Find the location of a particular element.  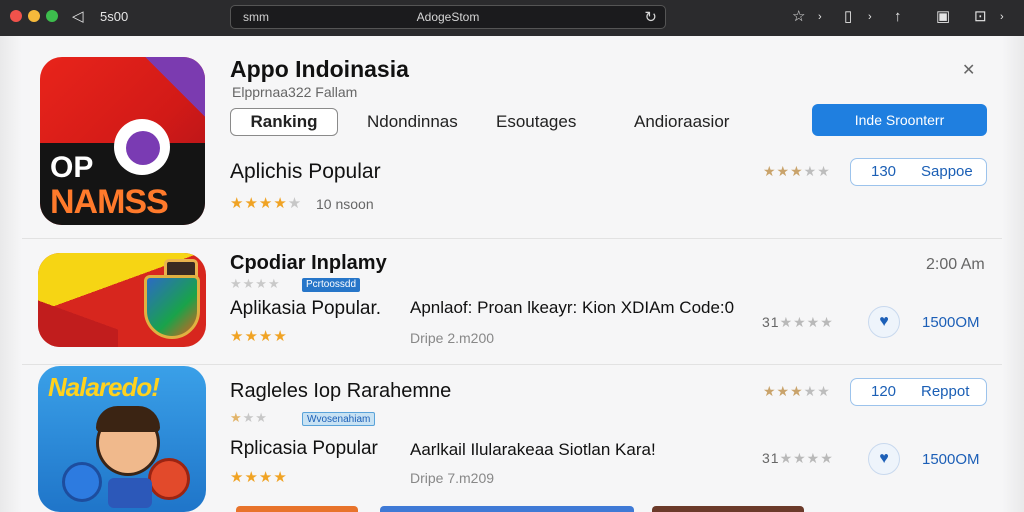

address-url: AdogeStom is located at coordinates (448, 17).